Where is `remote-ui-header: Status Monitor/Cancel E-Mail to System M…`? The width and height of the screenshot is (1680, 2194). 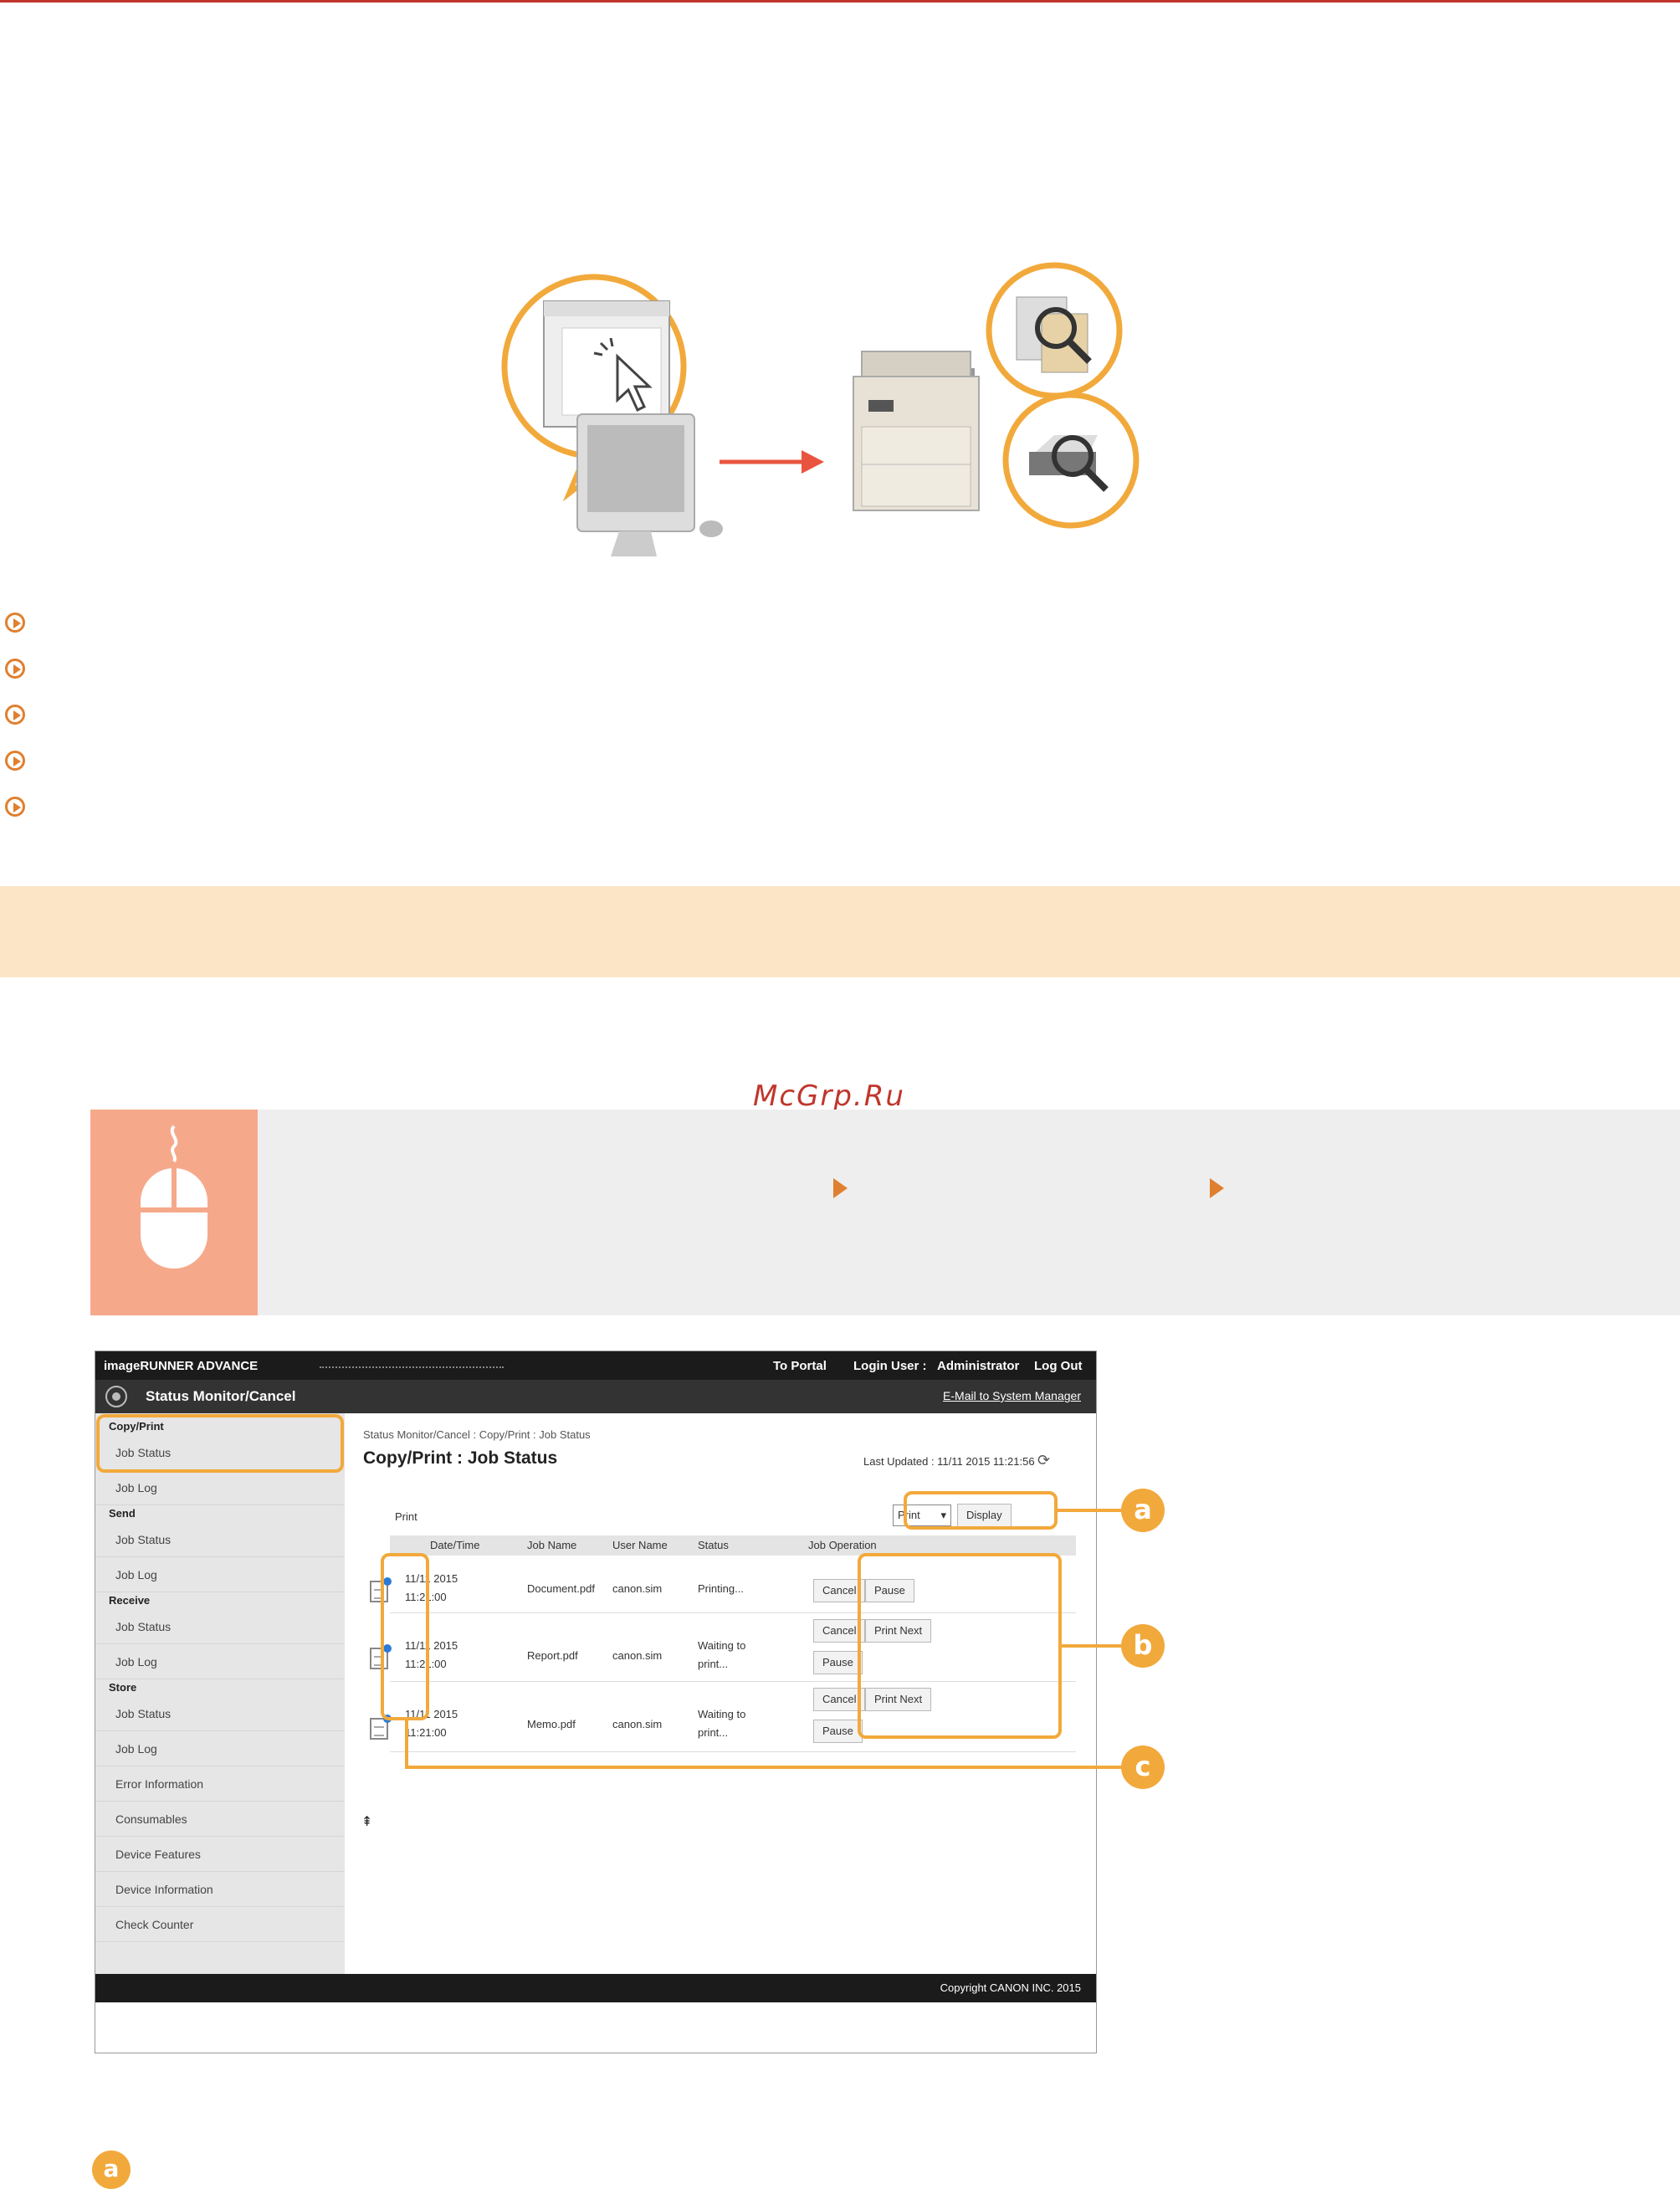
remote-ui-header: Status Monitor/Cancel E-Mail to System M… is located at coordinates (595, 1397).